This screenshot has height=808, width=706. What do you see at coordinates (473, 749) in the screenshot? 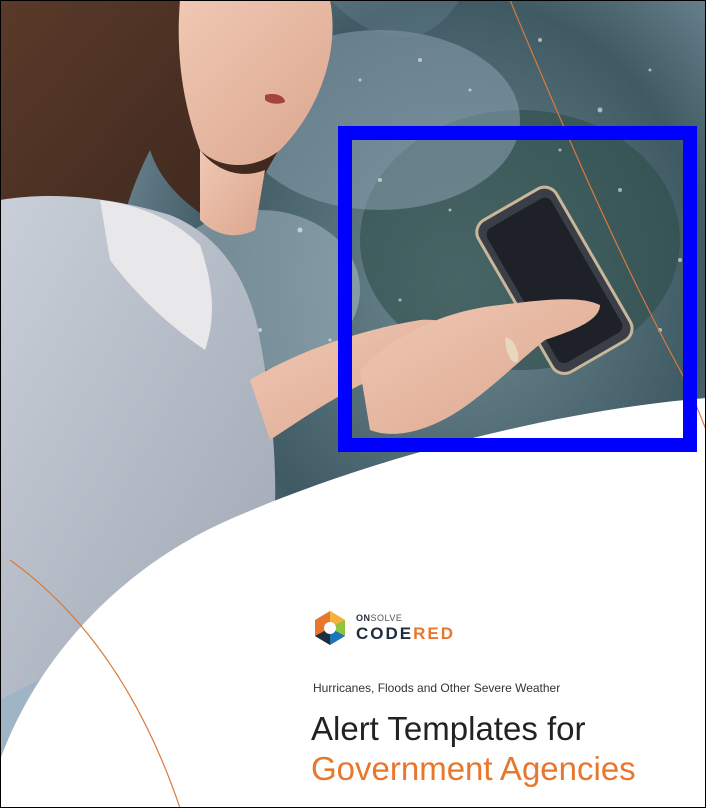
I see `cover-title: Alert Templates for Government Agencies` at bounding box center [473, 749].